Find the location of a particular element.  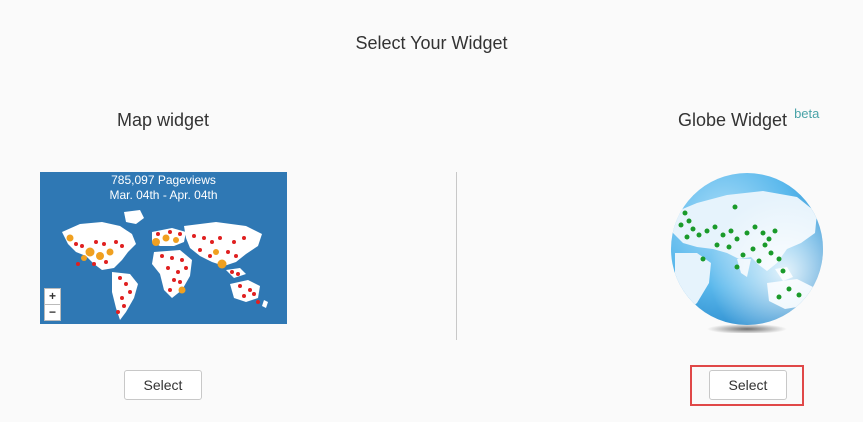

column-divider is located at coordinates (456, 256).